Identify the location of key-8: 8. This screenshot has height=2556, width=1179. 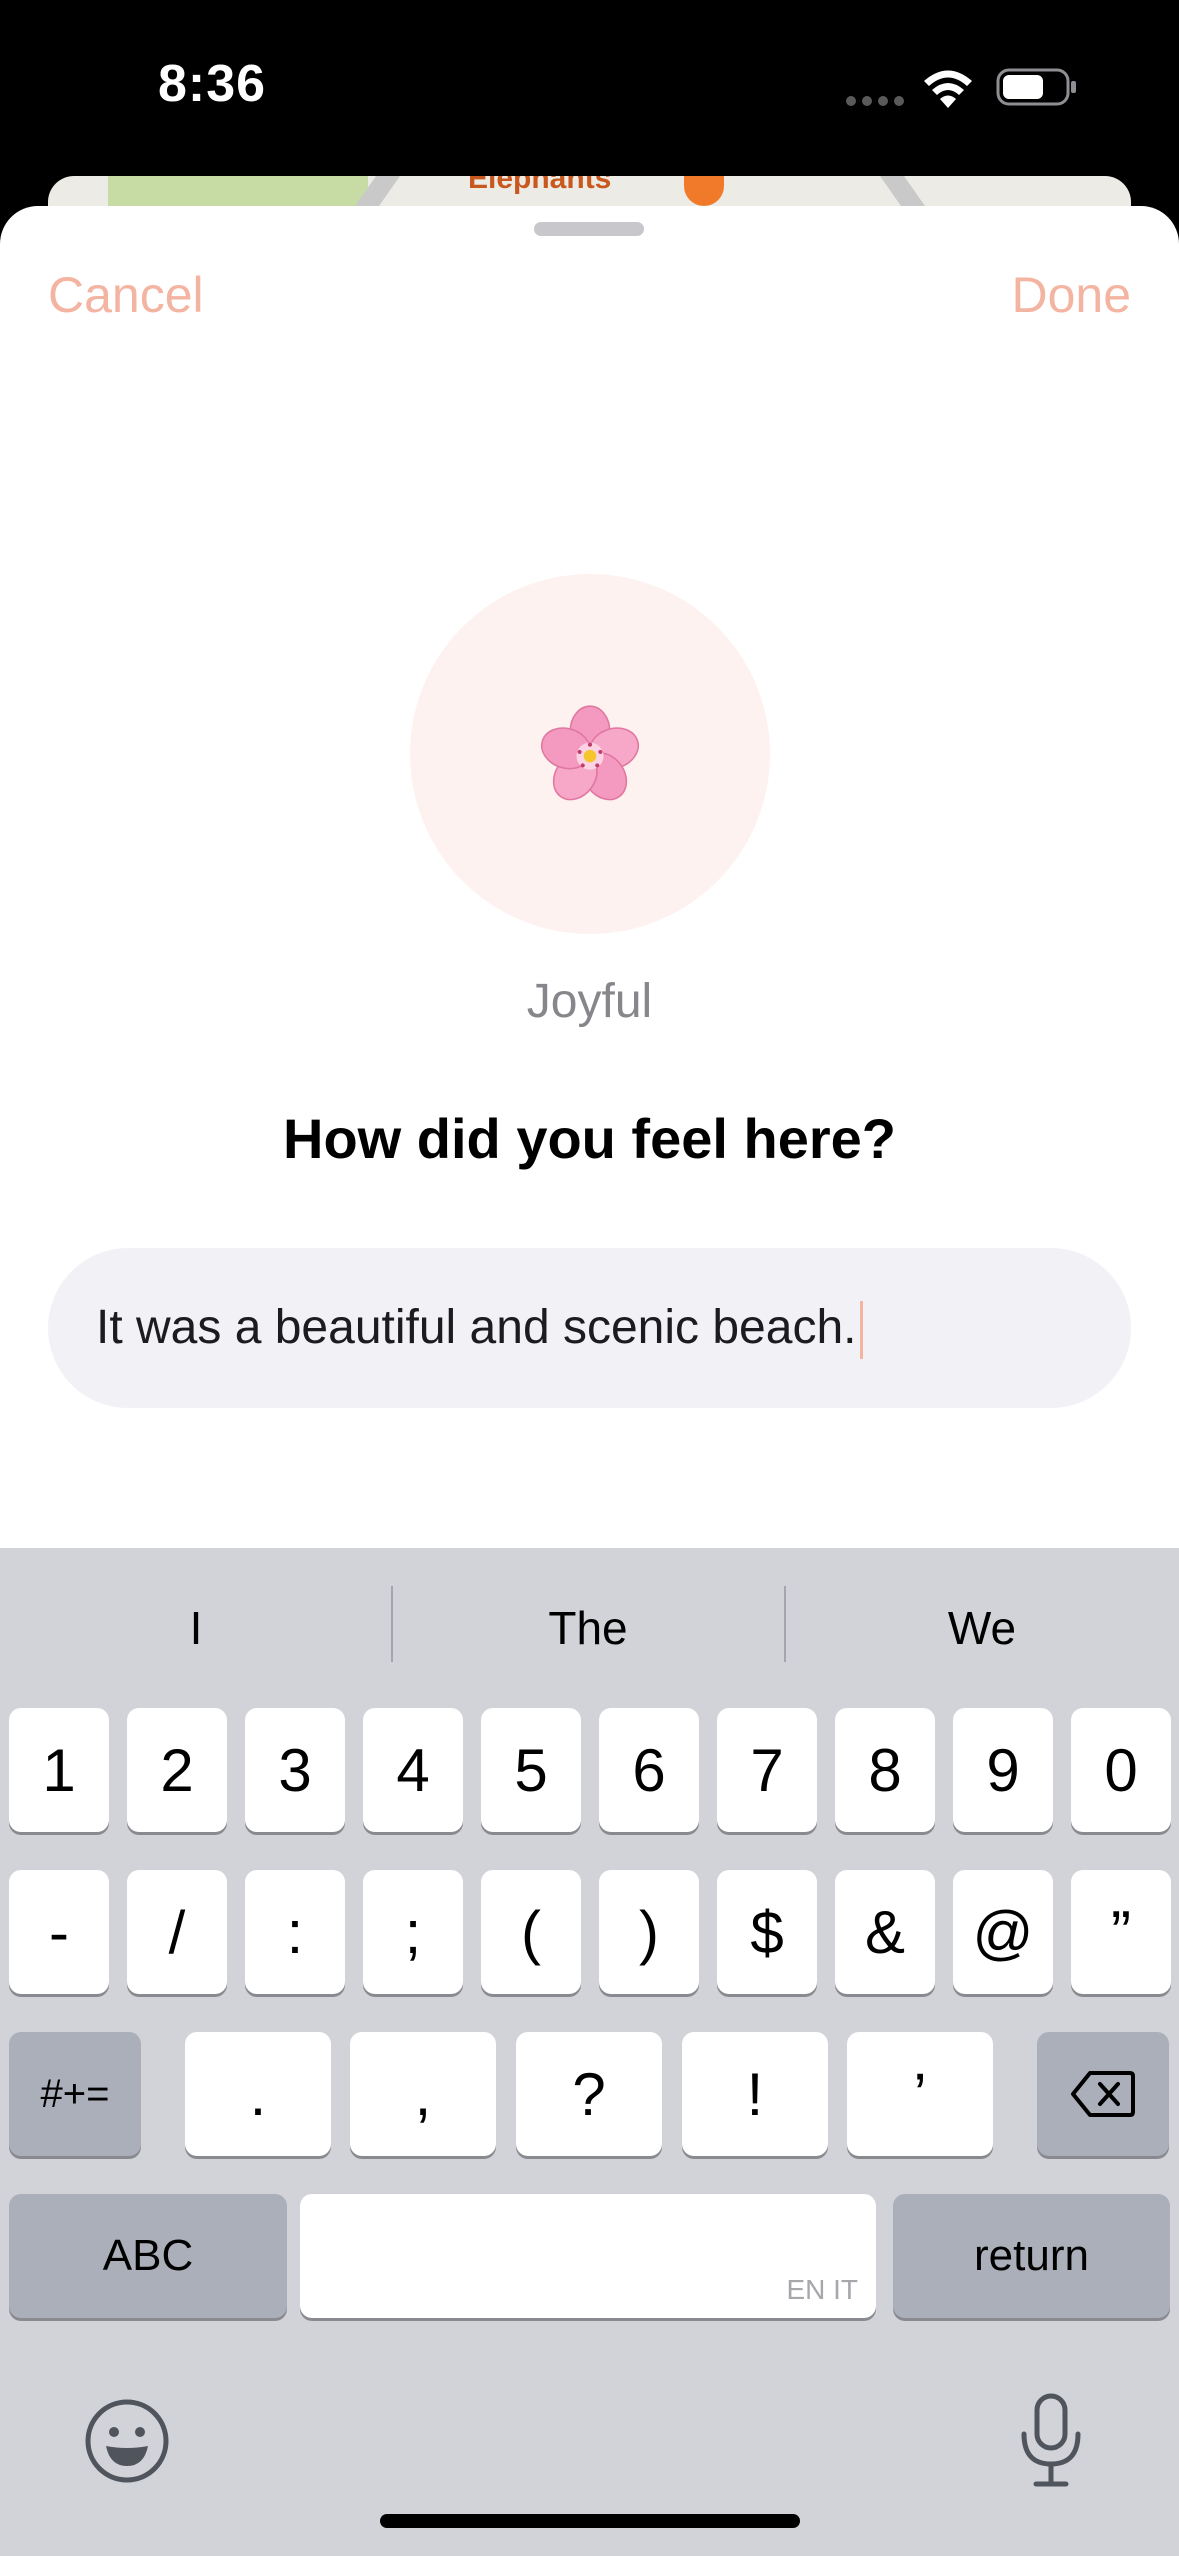
(885, 1770).